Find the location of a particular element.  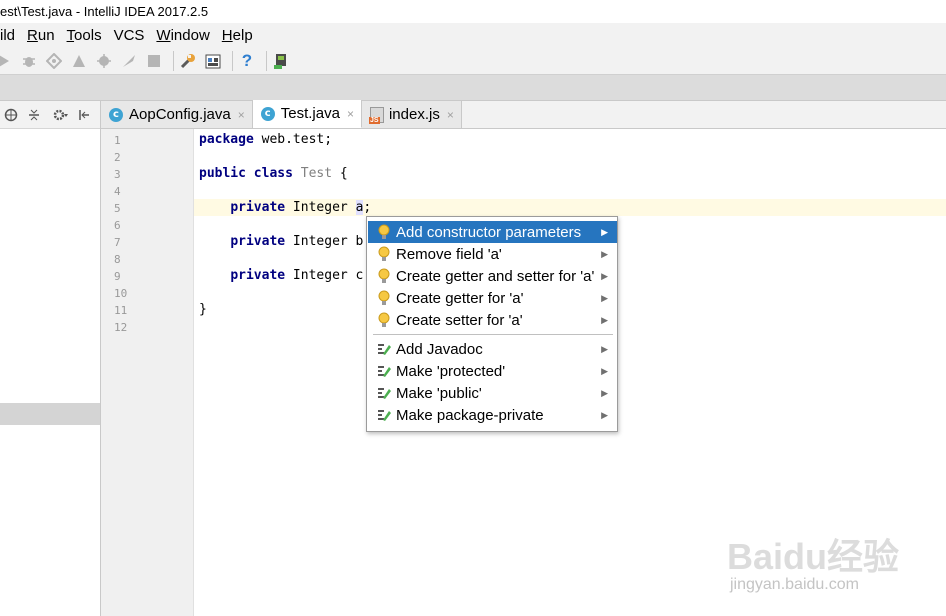

tab-label: Test.java is located at coordinates (310, 113).